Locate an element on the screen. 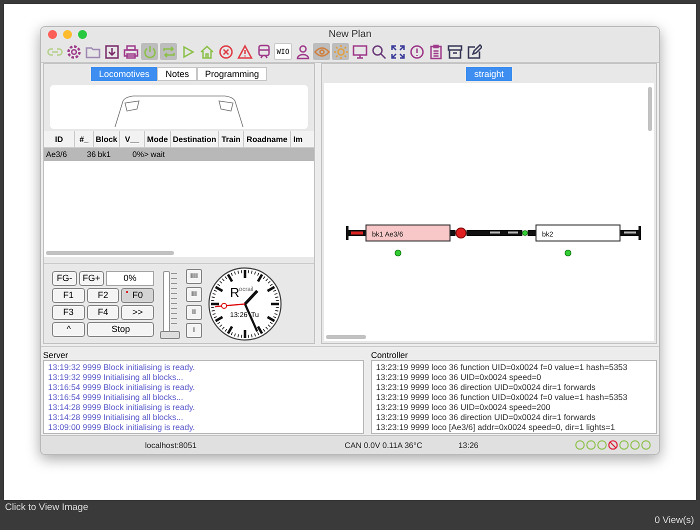  tab: Programming is located at coordinates (232, 74).